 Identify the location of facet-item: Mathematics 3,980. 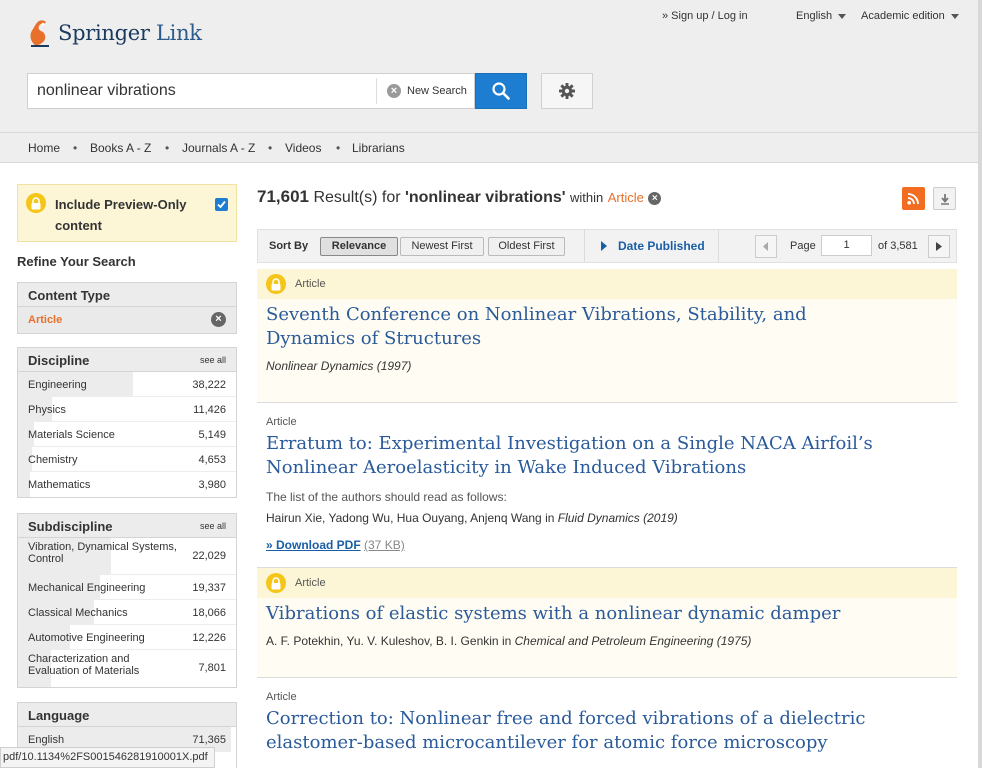
(127, 484).